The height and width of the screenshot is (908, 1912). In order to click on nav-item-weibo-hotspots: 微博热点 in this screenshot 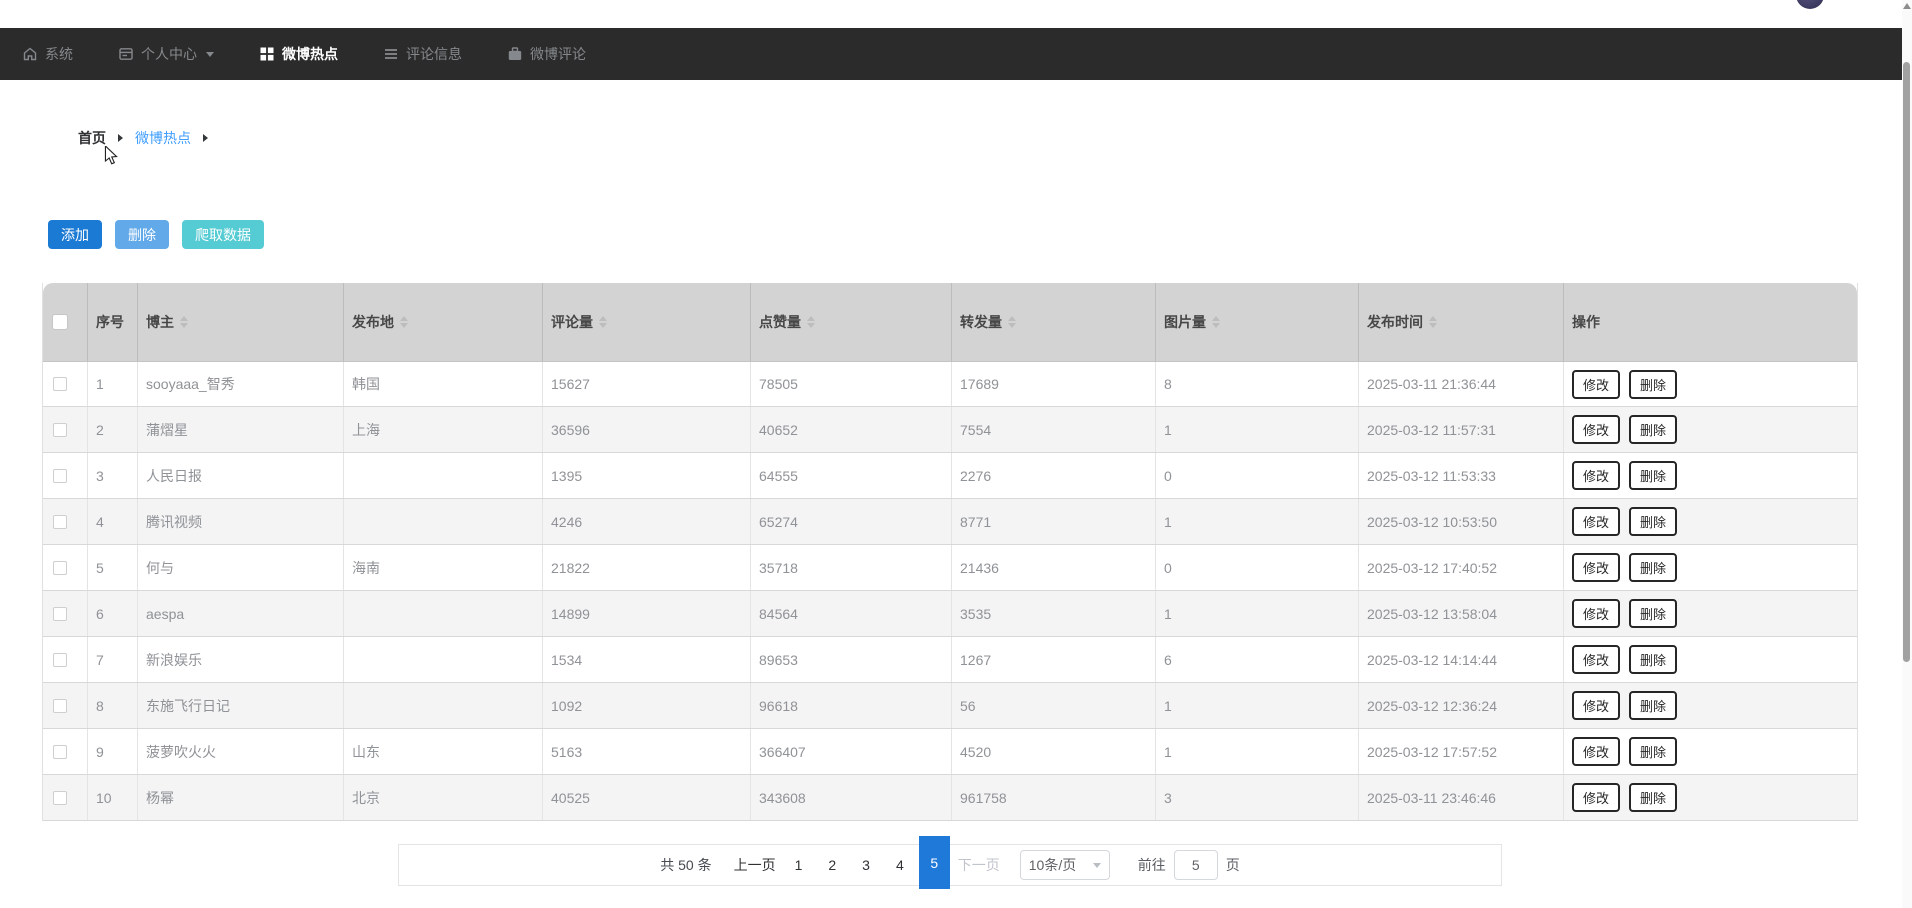, I will do `click(298, 54)`.